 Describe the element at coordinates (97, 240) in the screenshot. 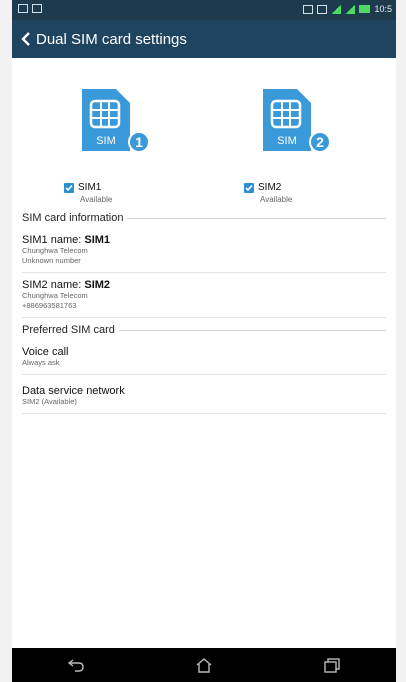

I see `sim1-name-value: SIM1` at that location.